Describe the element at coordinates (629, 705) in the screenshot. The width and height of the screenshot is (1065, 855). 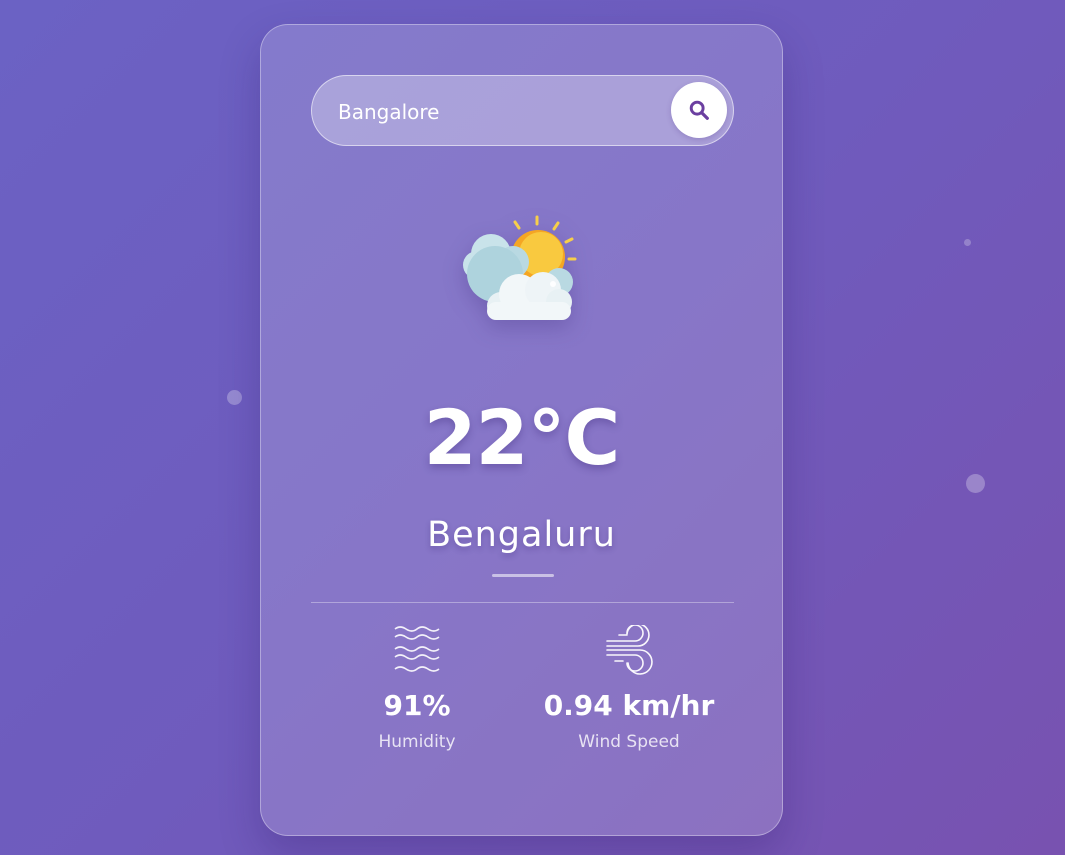
I see `wind-speed-value: 0.94 km/hr` at that location.